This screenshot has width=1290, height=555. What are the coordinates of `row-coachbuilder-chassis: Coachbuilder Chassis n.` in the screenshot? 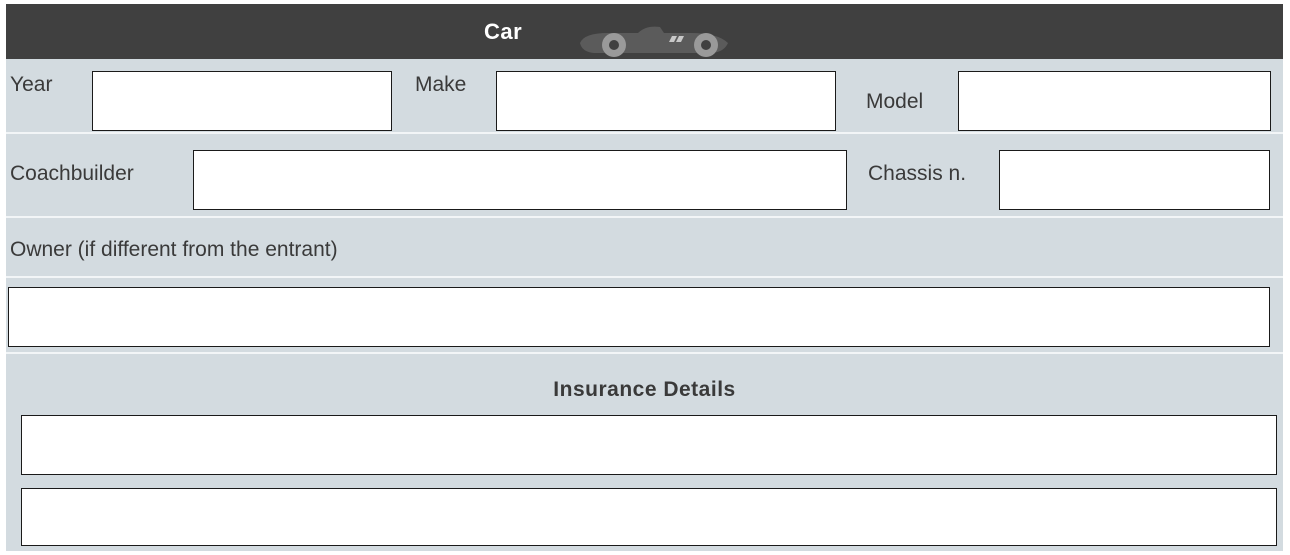 It's located at (644, 176).